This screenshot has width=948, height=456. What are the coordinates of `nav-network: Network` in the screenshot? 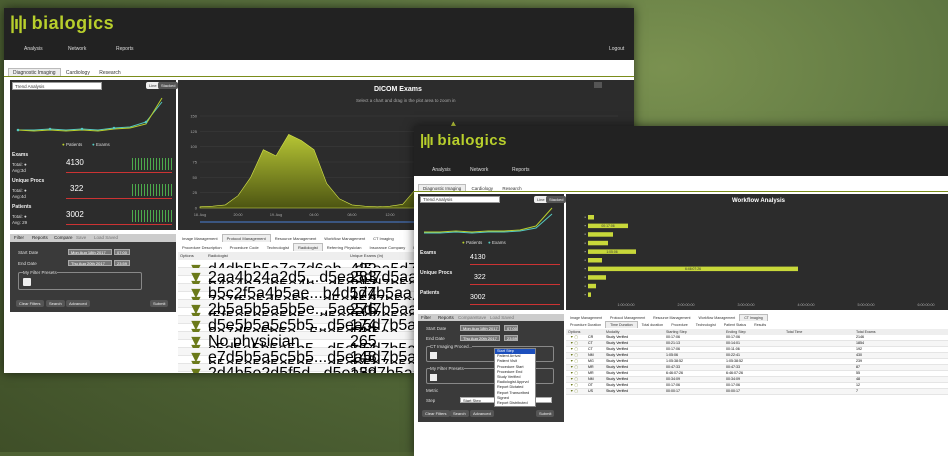 It's located at (77, 49).